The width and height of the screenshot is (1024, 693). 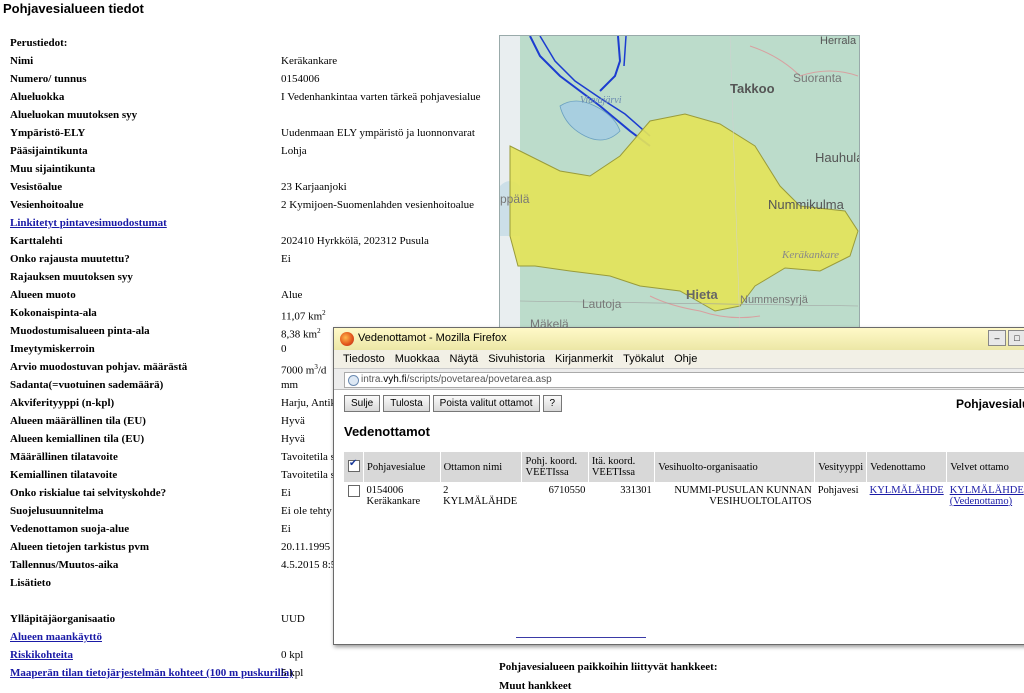 I want to click on property-label: Alueluokka, so click(x=37, y=97).